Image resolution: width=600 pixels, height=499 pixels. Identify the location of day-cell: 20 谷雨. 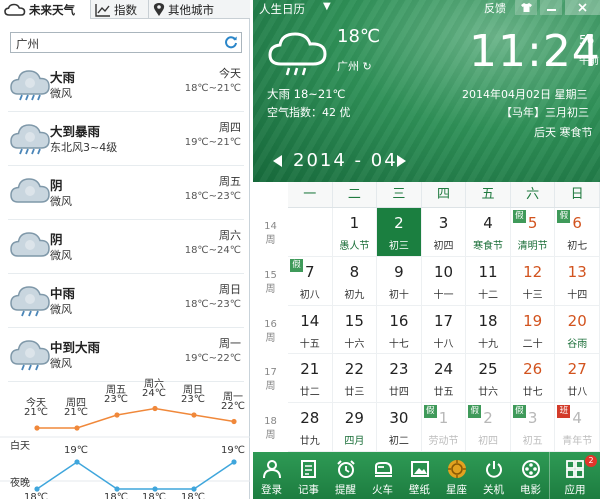
(577, 330).